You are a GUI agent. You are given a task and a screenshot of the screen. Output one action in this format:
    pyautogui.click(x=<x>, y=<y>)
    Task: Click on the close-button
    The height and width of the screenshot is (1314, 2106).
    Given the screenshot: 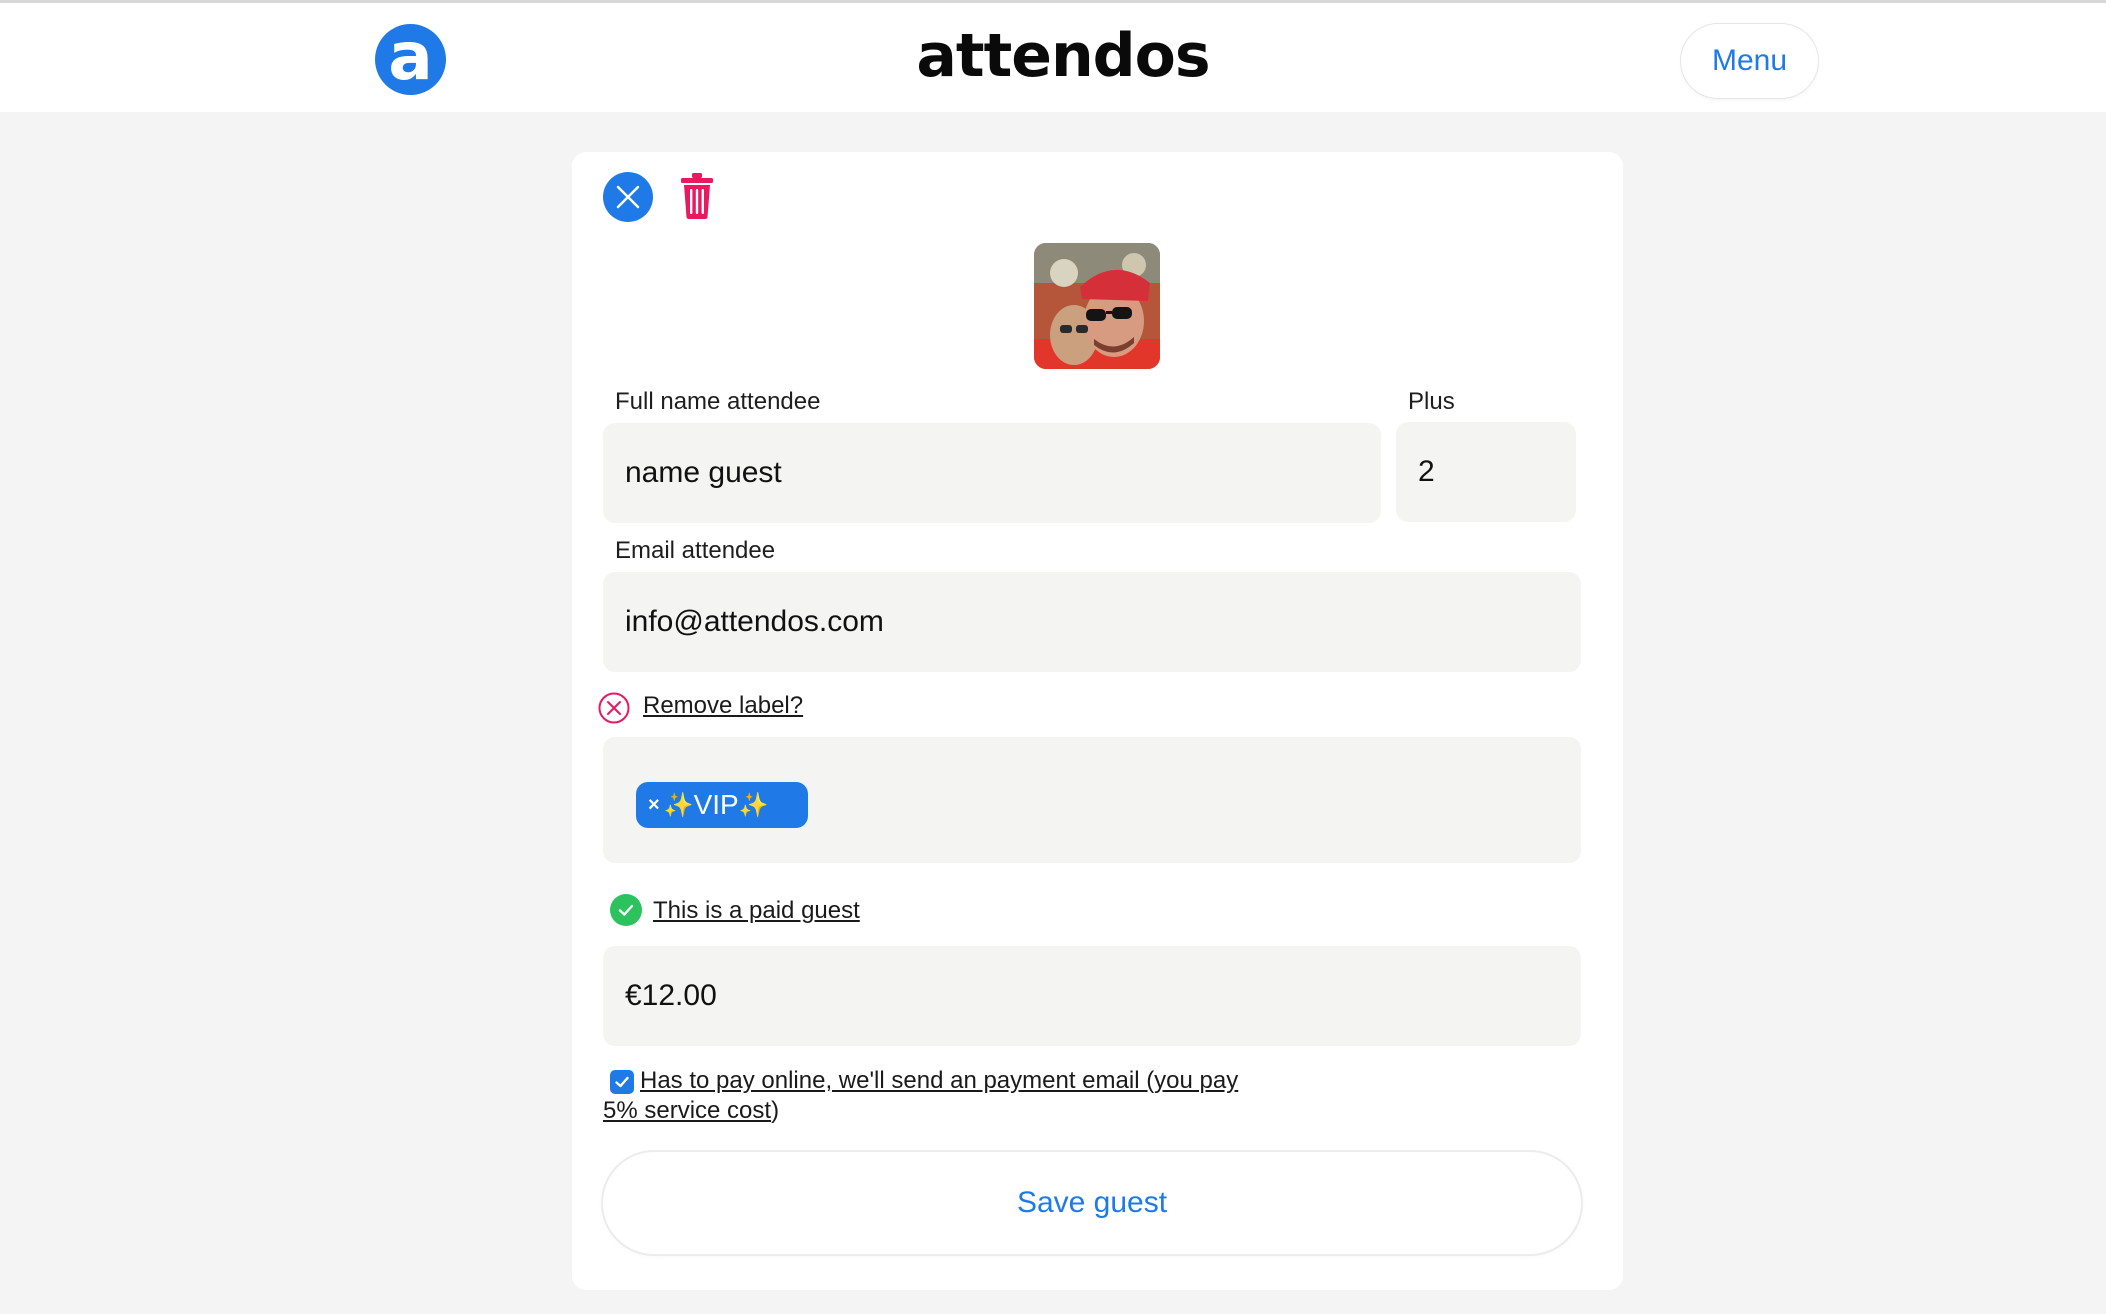 What is the action you would take?
    pyautogui.click(x=628, y=197)
    